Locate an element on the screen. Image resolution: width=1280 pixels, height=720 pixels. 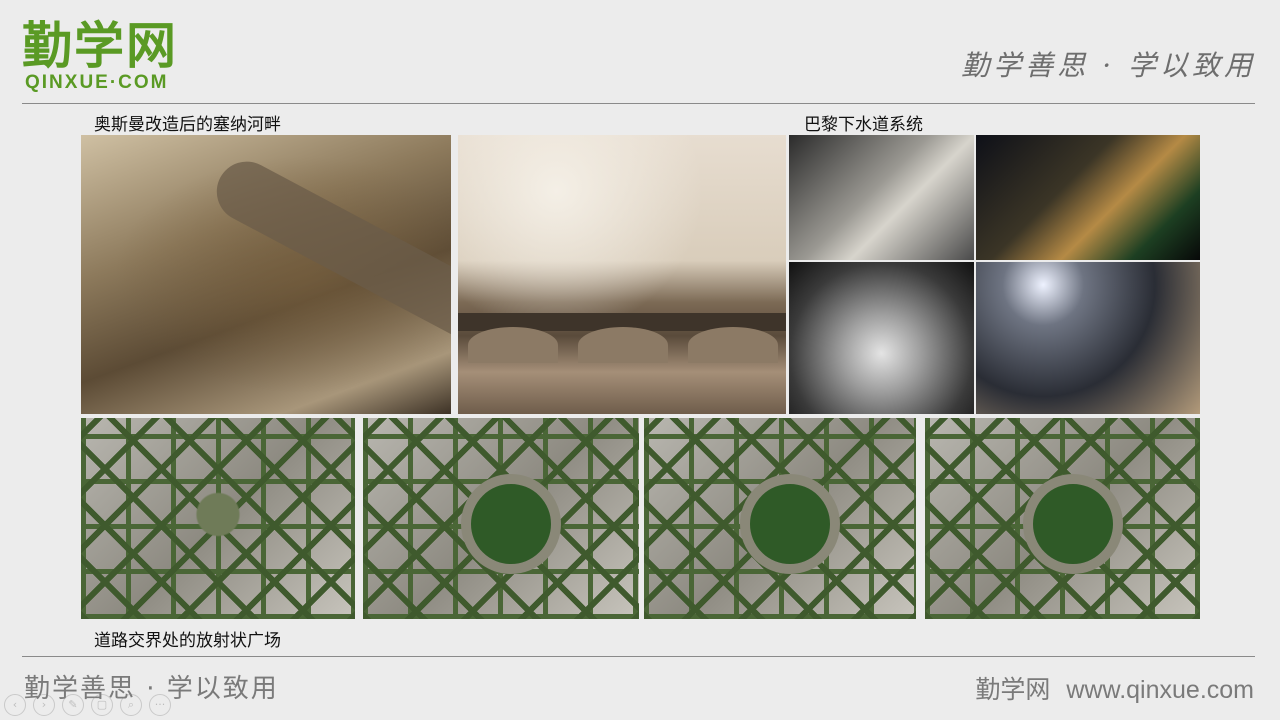
logo-chinese-text: 勤学网 is located at coordinates (100, 46).